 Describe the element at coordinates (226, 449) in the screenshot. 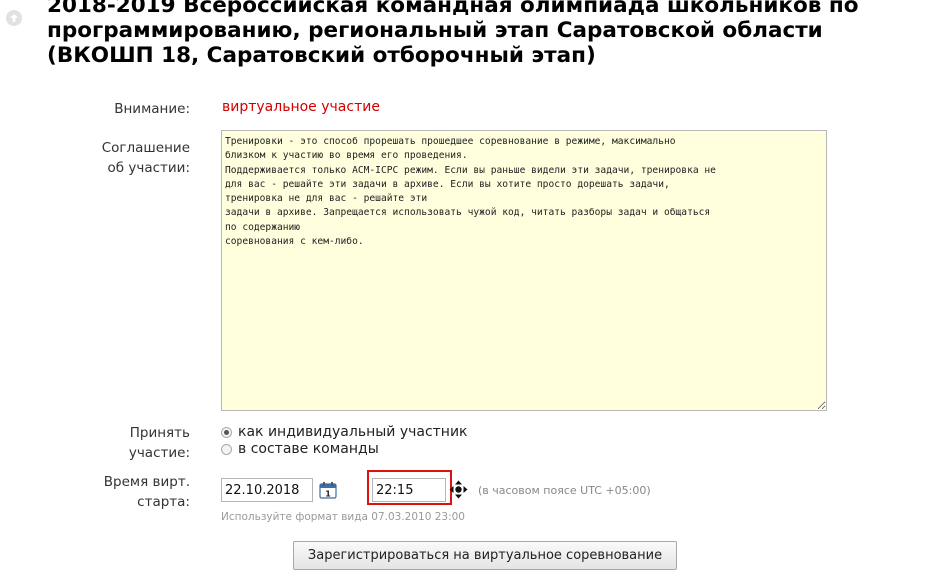

I see `radio-team-button` at that location.